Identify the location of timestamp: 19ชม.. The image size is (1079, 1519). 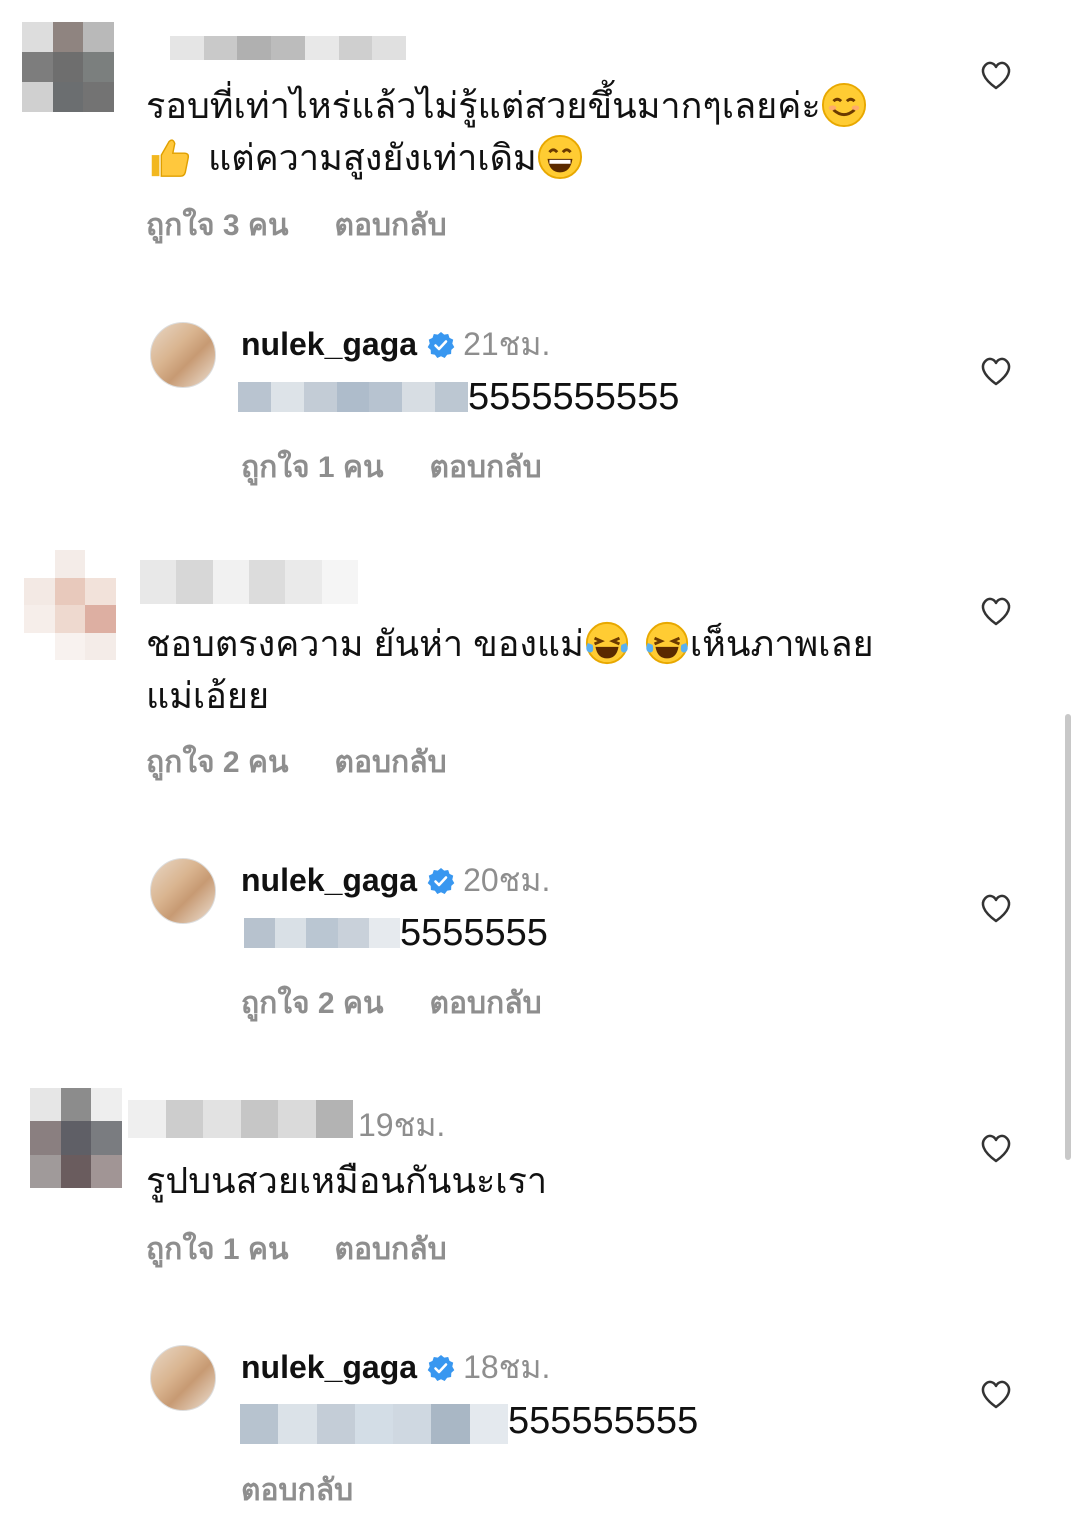
(402, 1125).